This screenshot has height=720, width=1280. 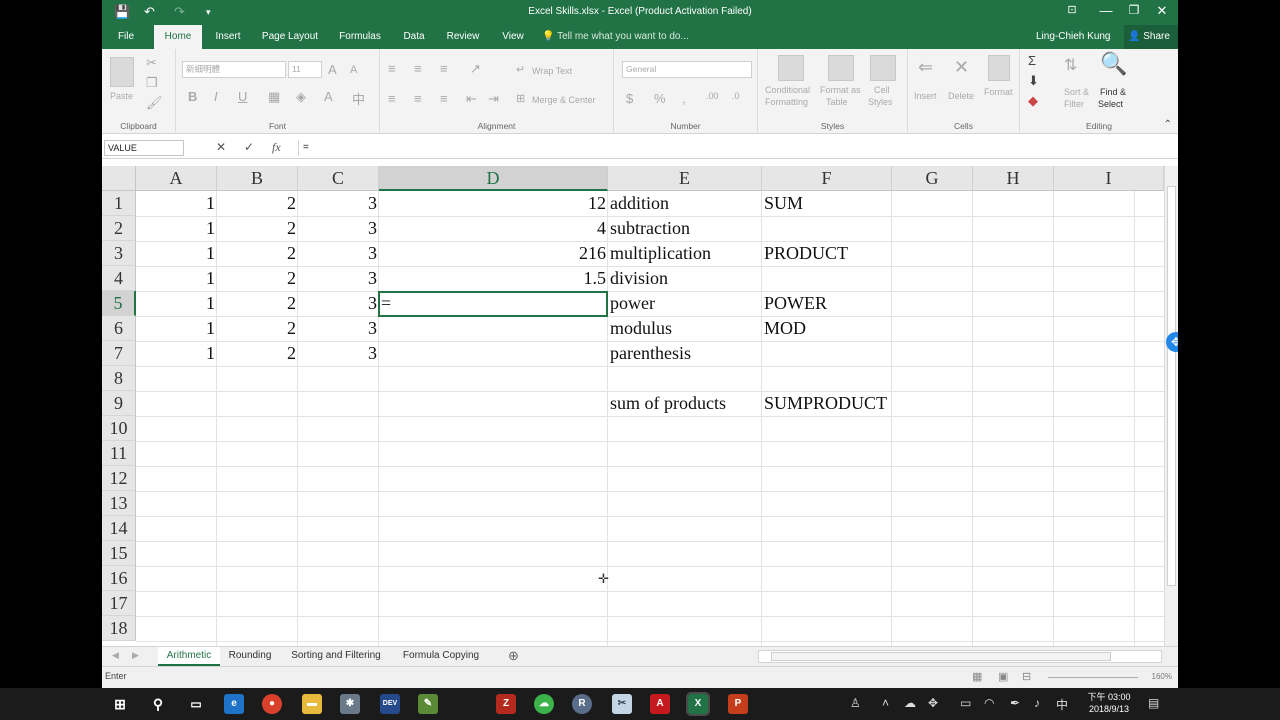 What do you see at coordinates (1109, 703) in the screenshot?
I see `taskbar-clock: 下午 03:00 2018/9/13` at bounding box center [1109, 703].